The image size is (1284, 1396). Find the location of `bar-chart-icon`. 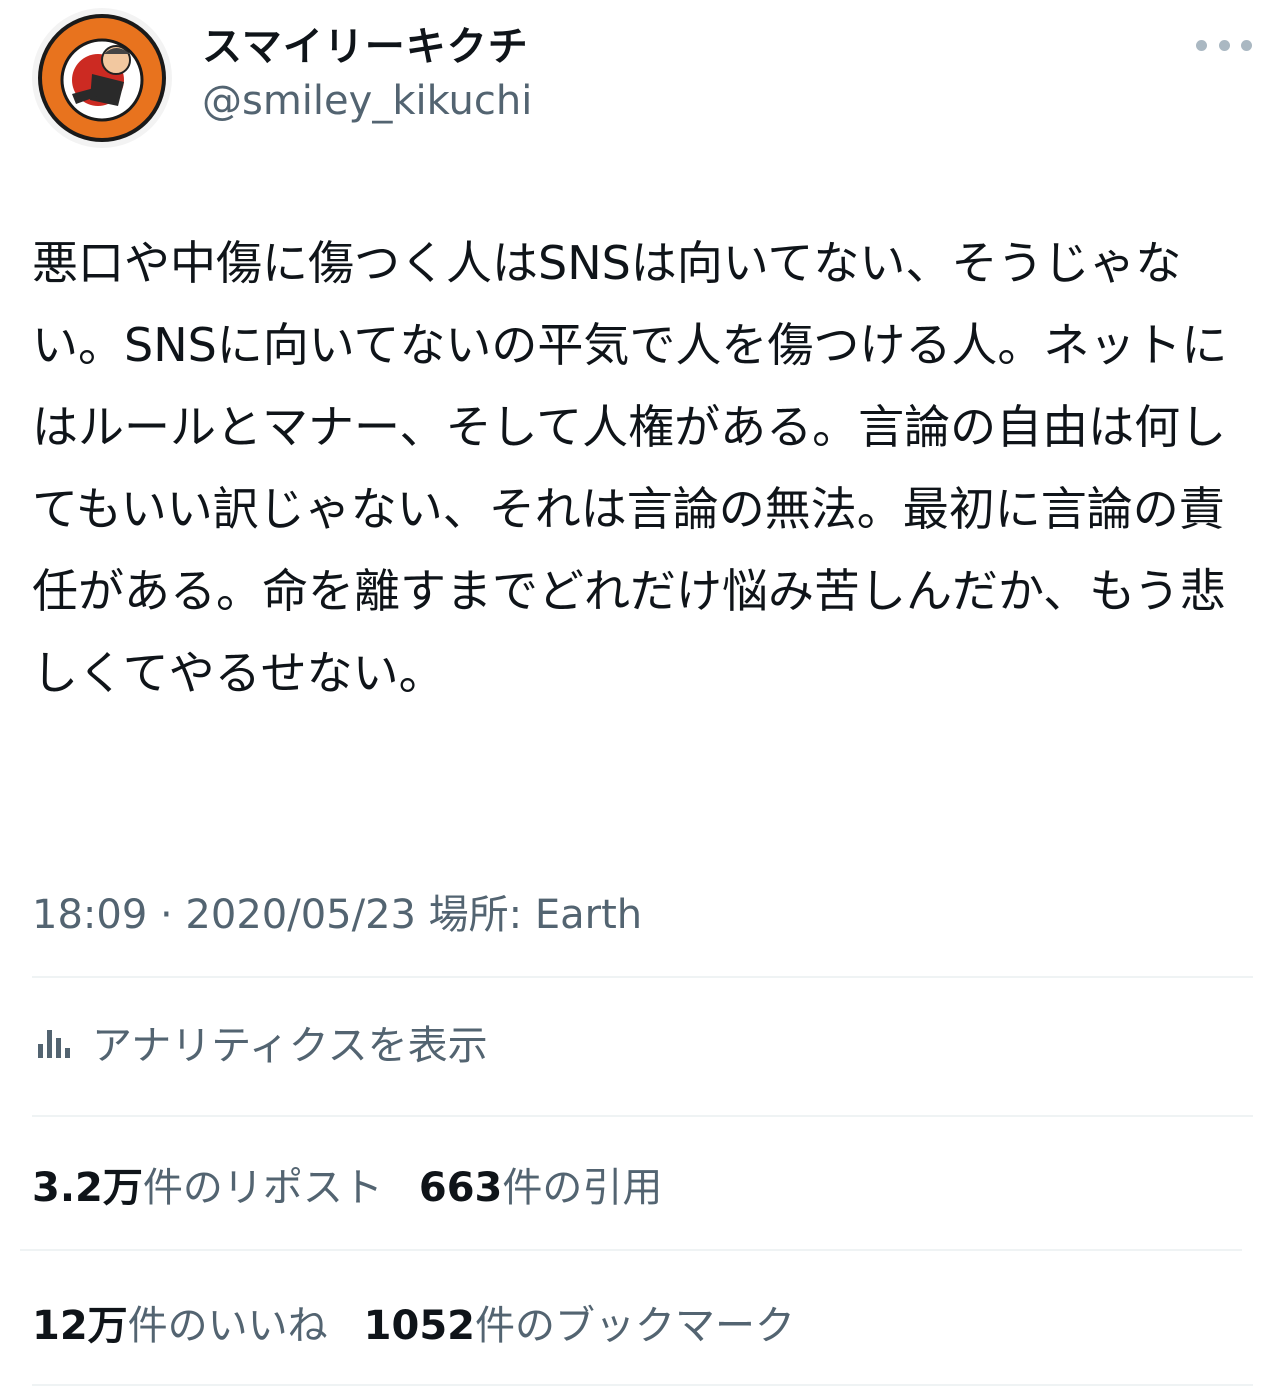

bar-chart-icon is located at coordinates (54, 1042).